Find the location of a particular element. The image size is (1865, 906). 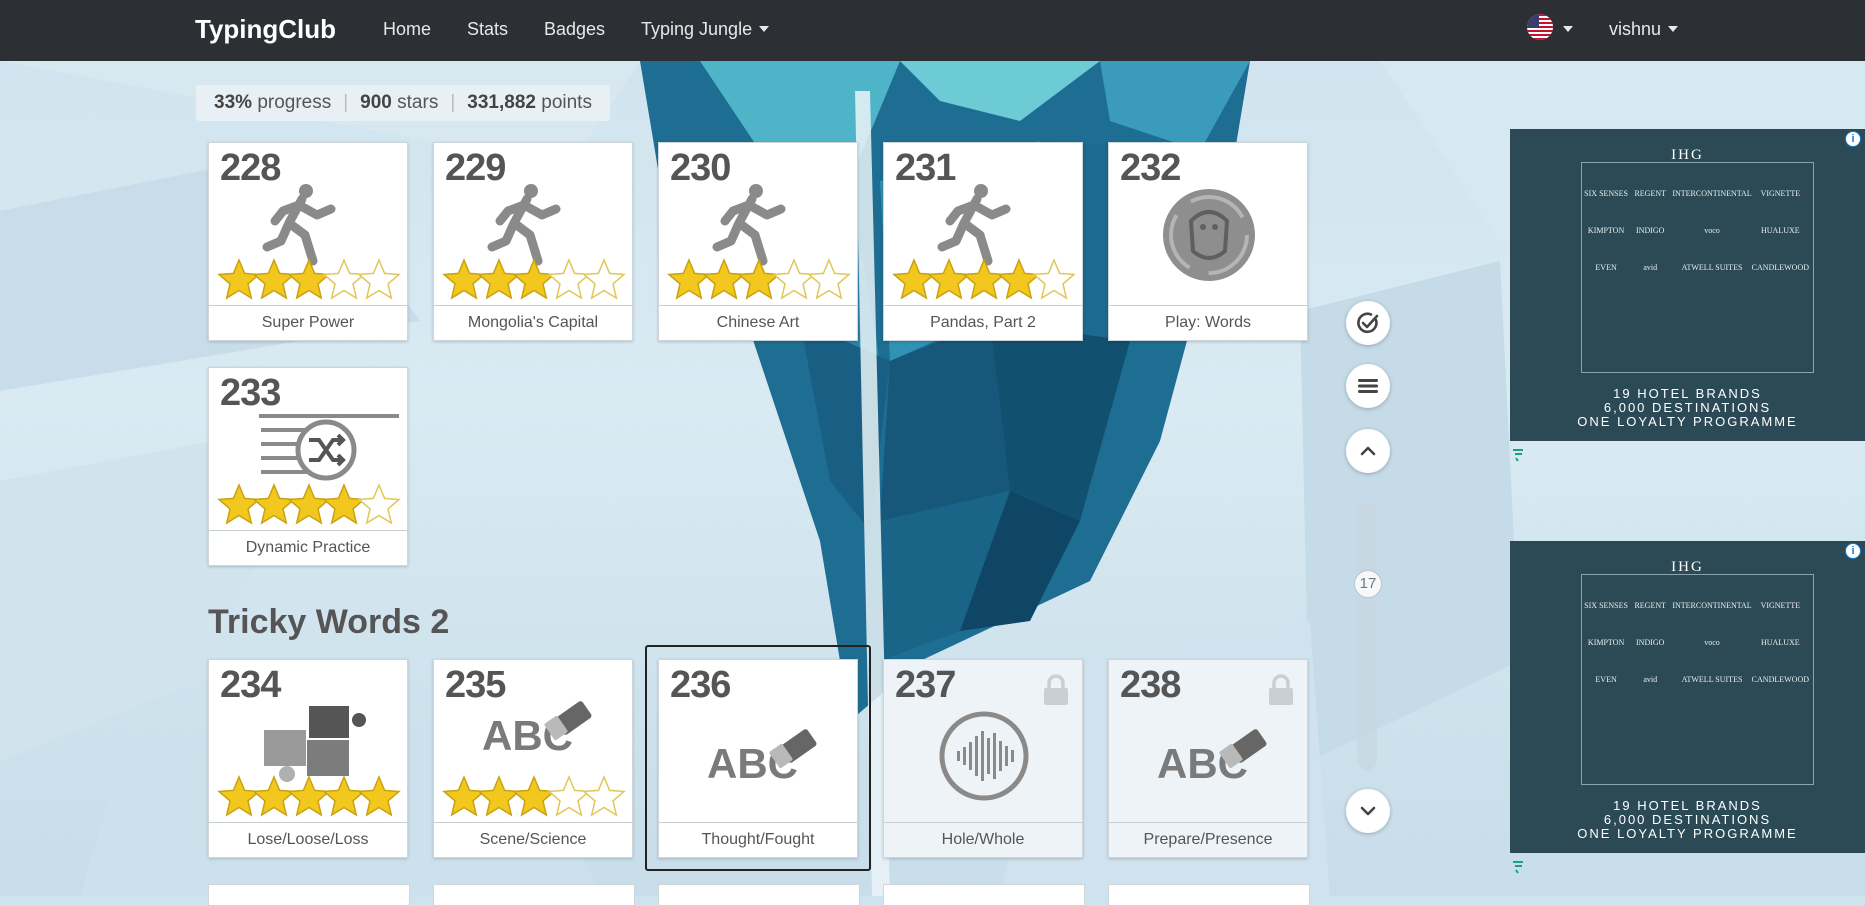

ad-brand: INTERCONTINENTAL is located at coordinates (1712, 605).